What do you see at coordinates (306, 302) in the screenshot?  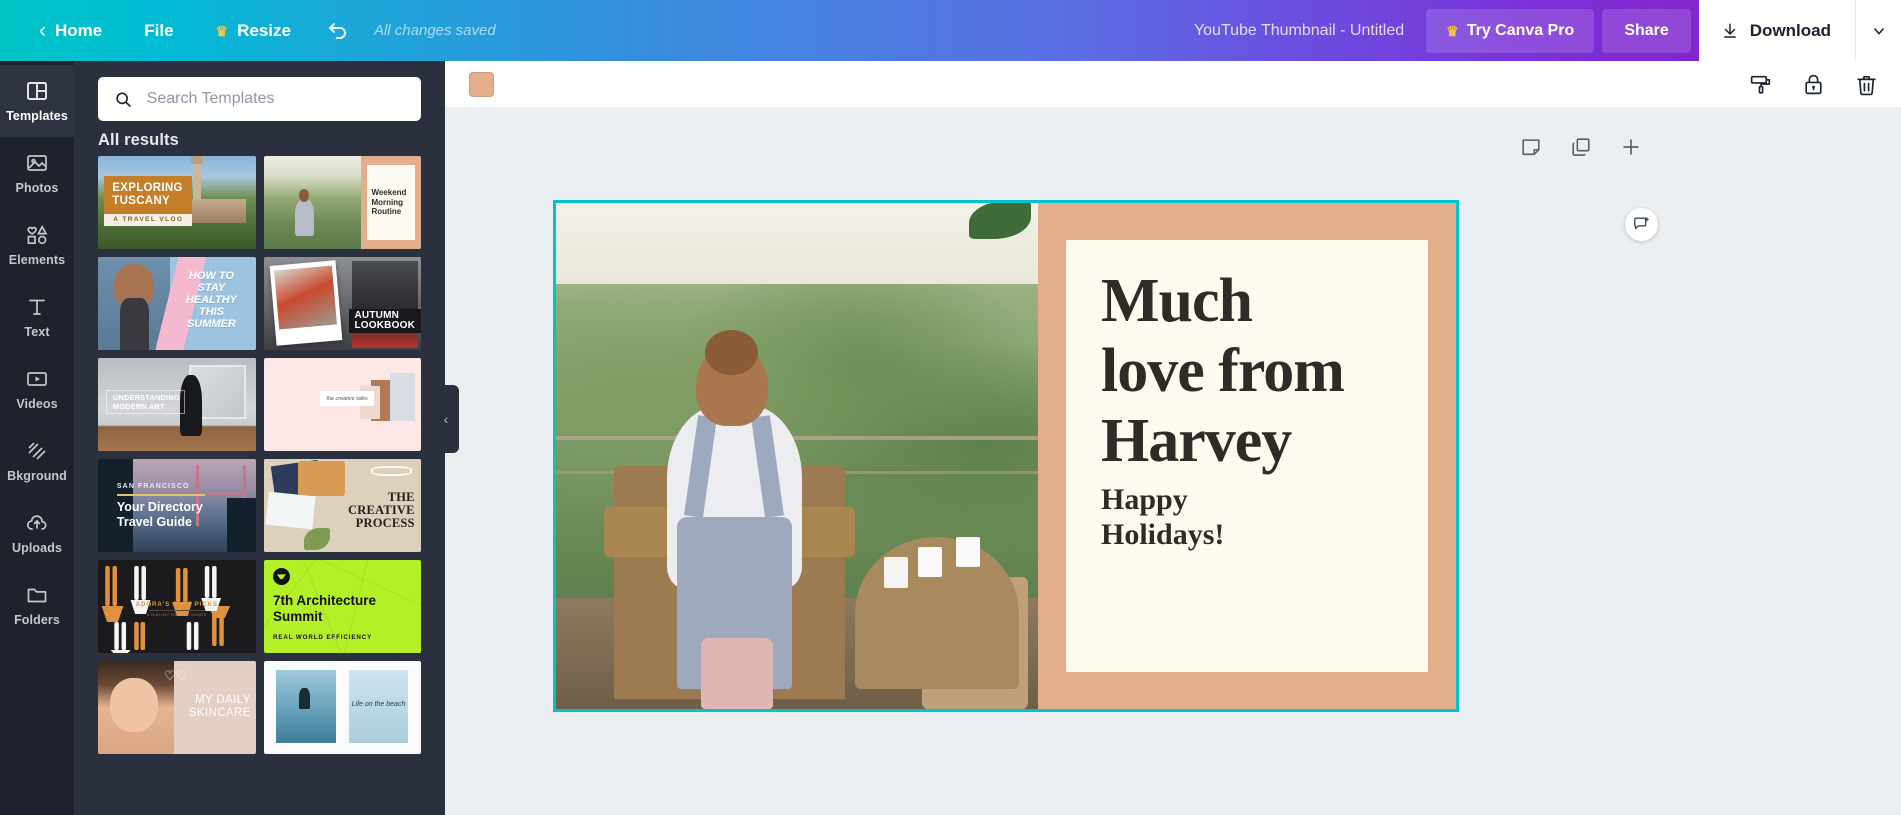 I see `polaroid-shape` at bounding box center [306, 302].